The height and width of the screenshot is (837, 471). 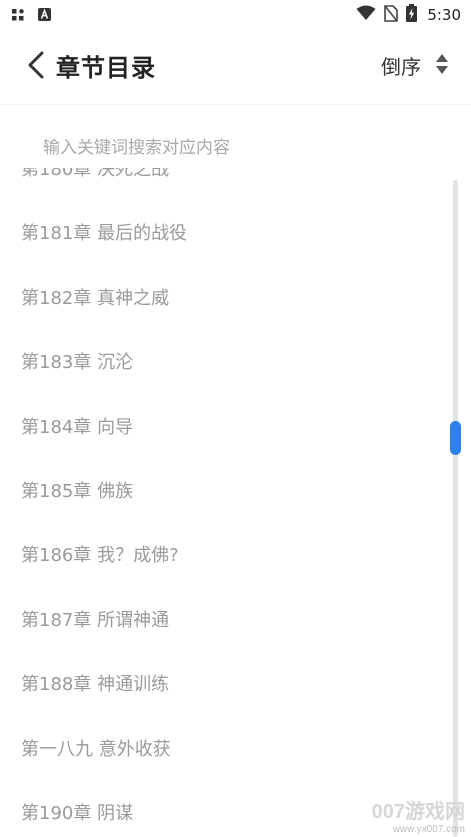 What do you see at coordinates (455, 508) in the screenshot?
I see `scrollbar-track` at bounding box center [455, 508].